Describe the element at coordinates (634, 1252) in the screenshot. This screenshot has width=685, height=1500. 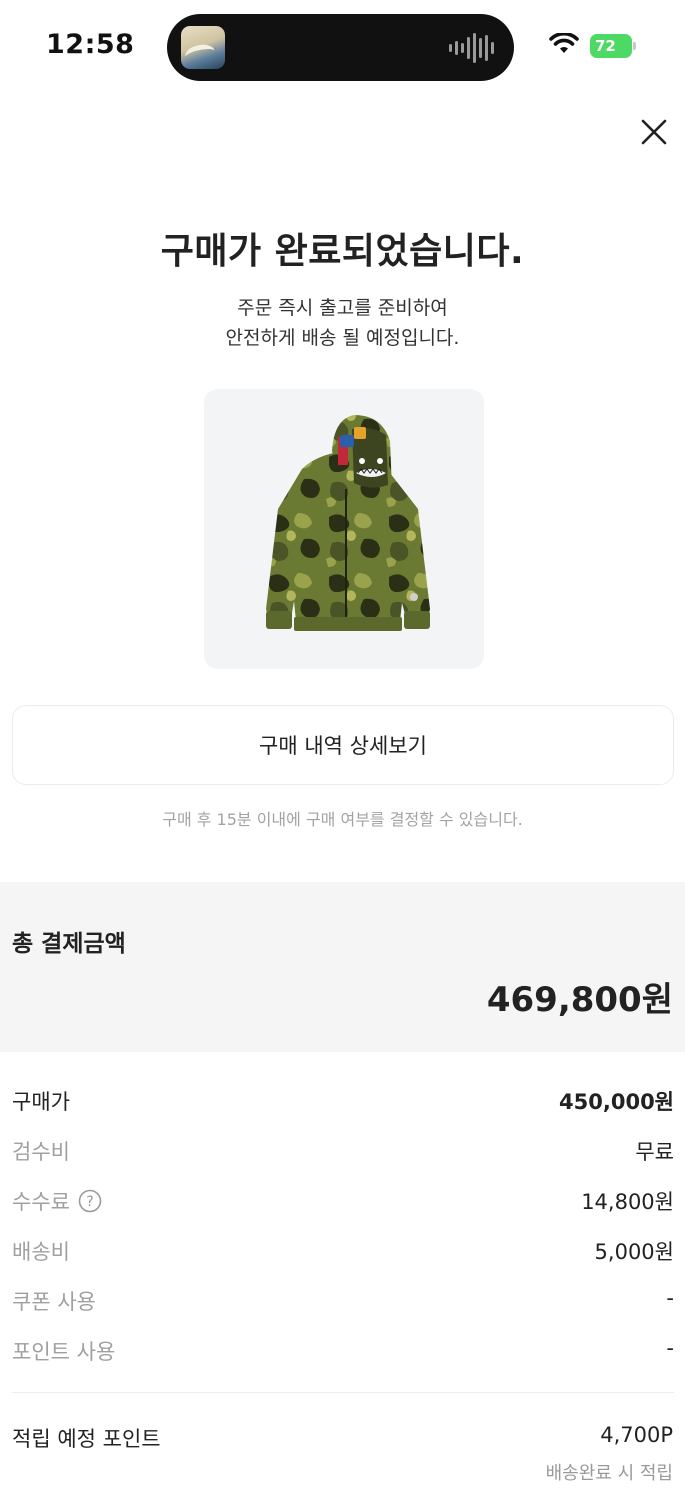
I see `shipping-fee-value: 5,000원` at that location.